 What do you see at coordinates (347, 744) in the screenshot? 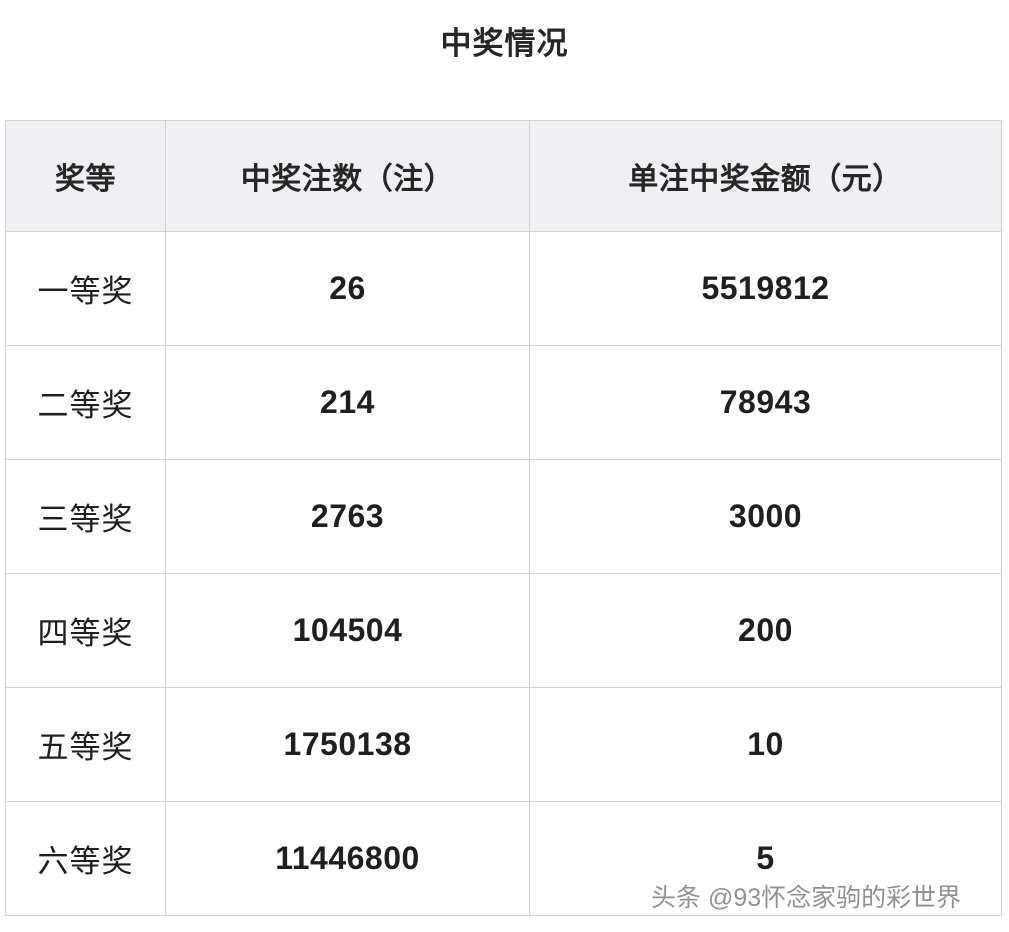
I see `cell-winning-count: 1750138` at bounding box center [347, 744].